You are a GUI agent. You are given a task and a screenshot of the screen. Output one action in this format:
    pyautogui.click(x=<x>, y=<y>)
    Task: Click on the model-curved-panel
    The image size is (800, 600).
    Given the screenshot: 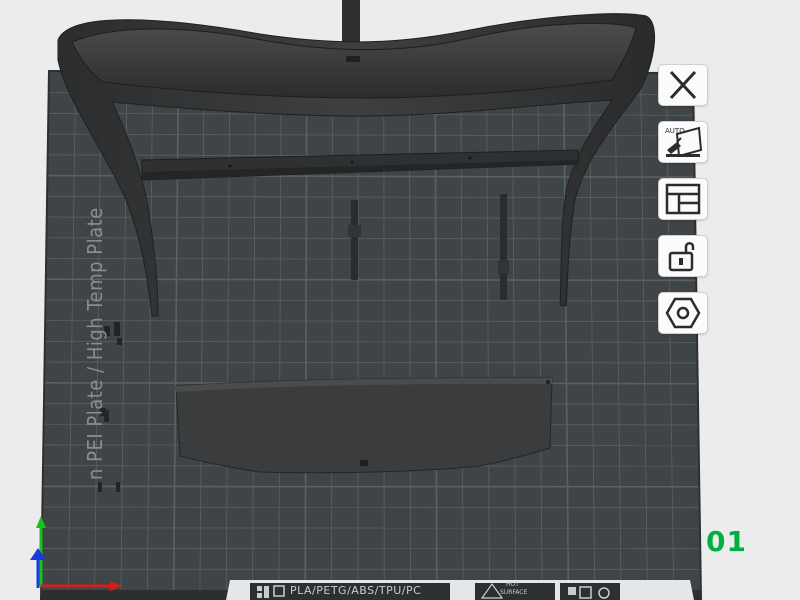 What is the action you would take?
    pyautogui.click(x=364, y=425)
    